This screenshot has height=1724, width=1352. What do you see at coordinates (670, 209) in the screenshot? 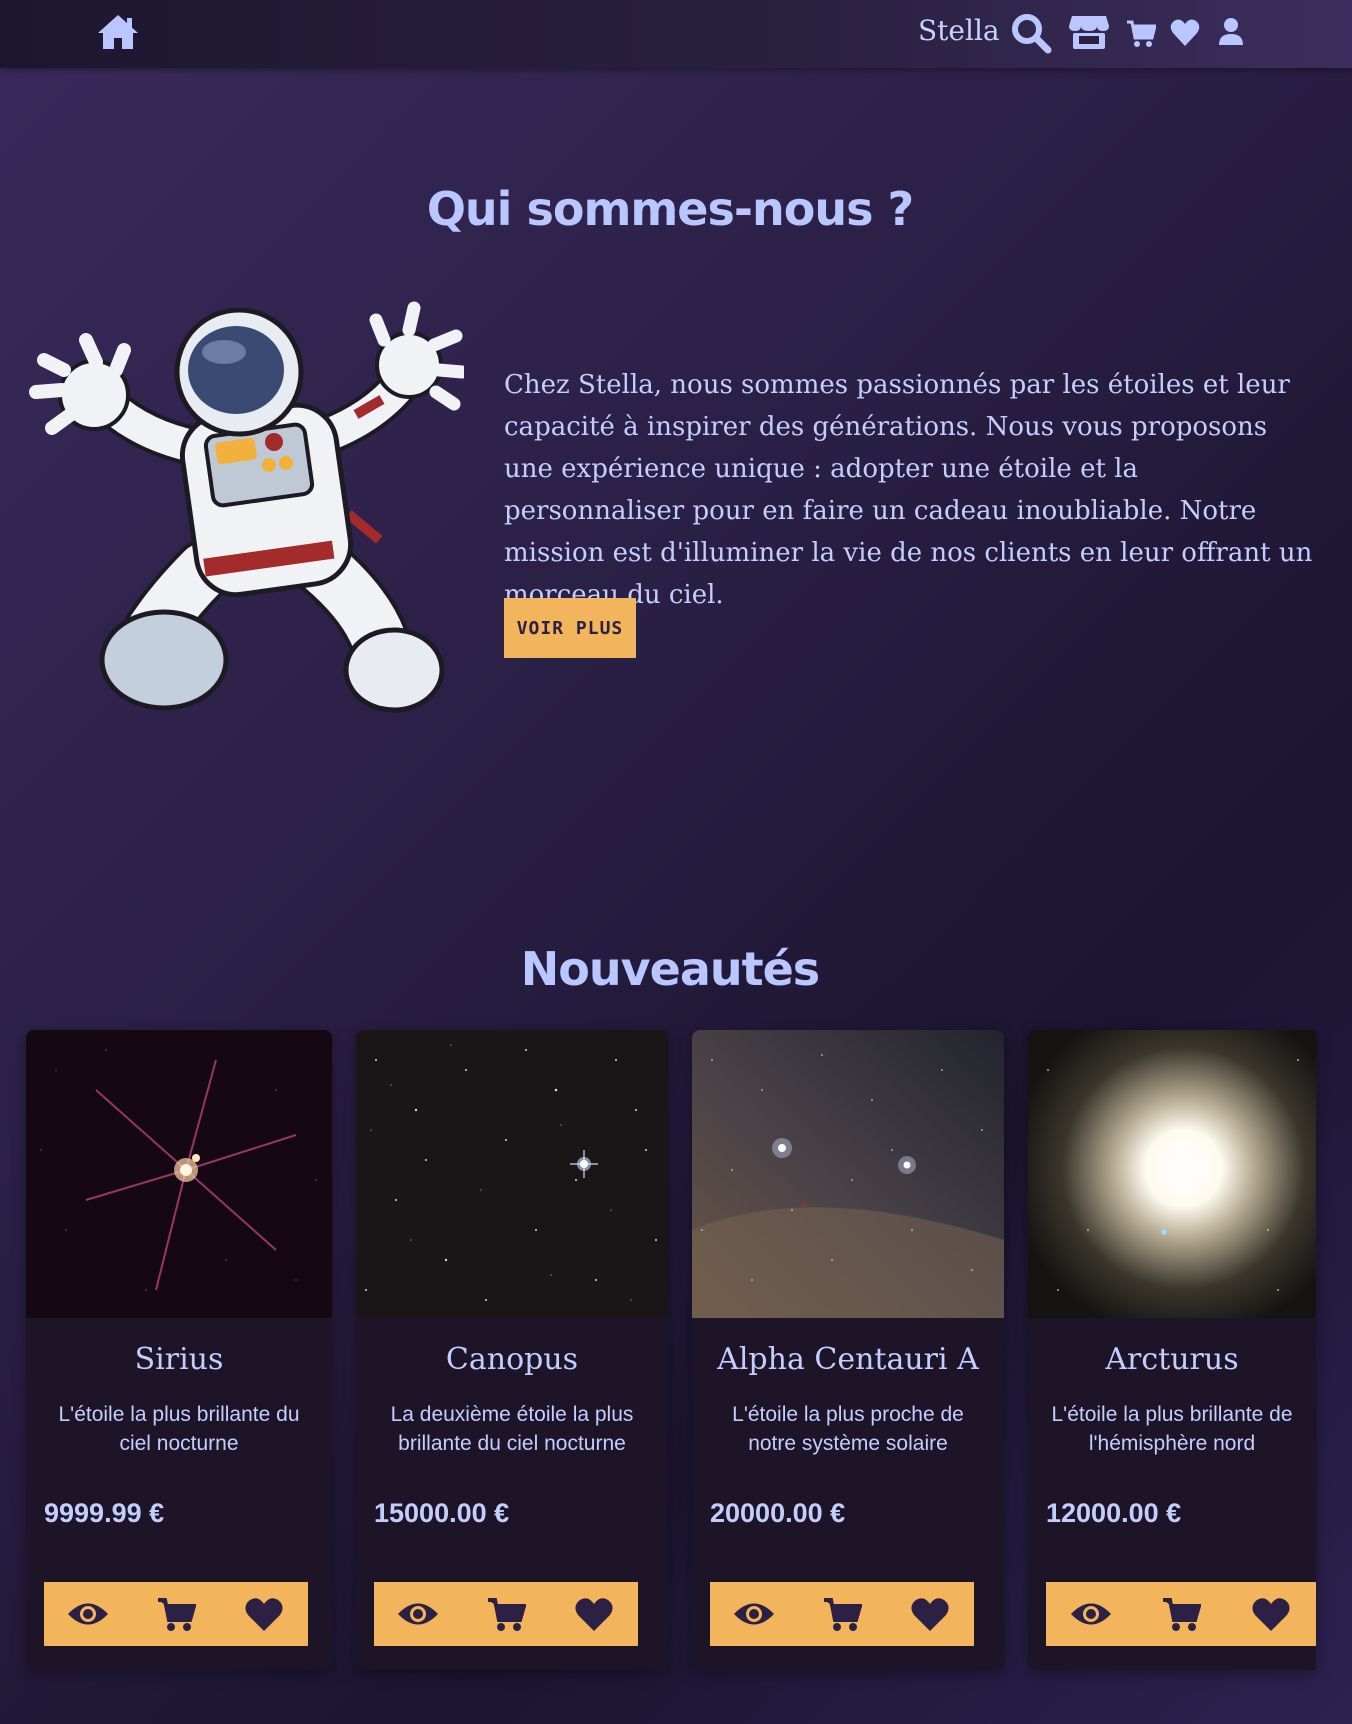
I see `about-title: Qui sommes-nous ?` at bounding box center [670, 209].